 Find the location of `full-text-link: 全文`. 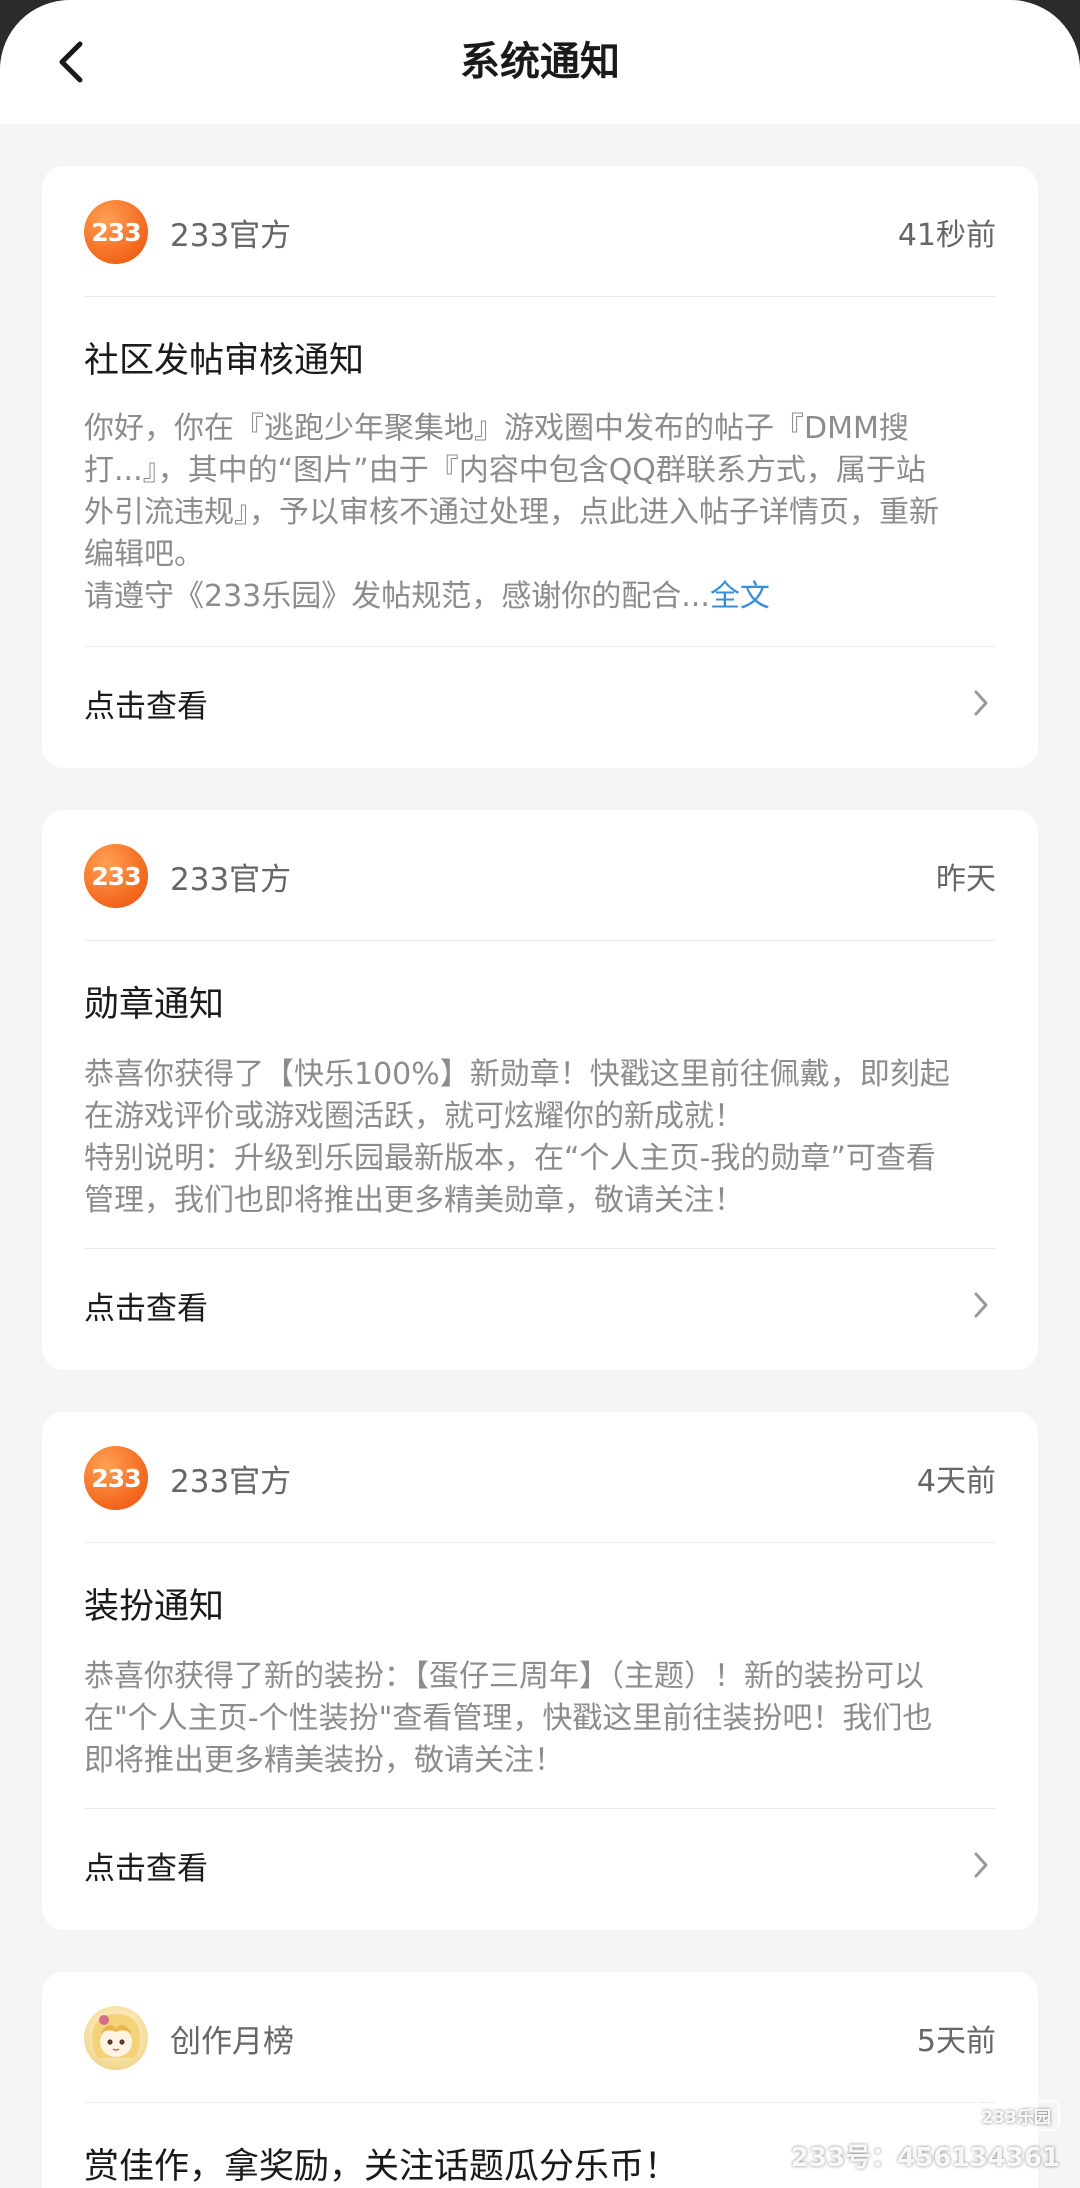

full-text-link: 全文 is located at coordinates (740, 596).